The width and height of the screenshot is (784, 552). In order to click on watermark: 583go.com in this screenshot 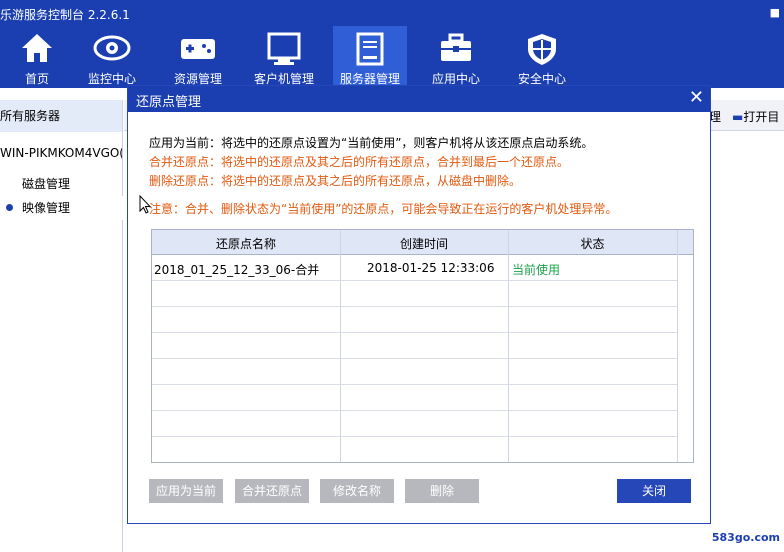, I will do `click(745, 537)`.